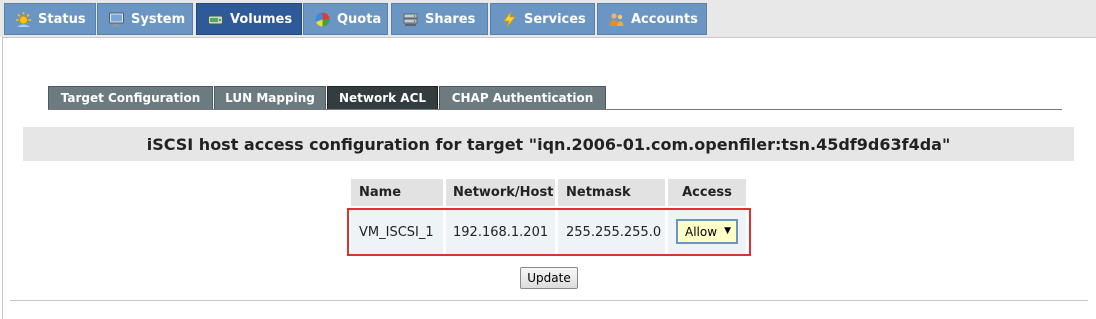  What do you see at coordinates (611, 192) in the screenshot?
I see `column-header-netmask: Netmask` at bounding box center [611, 192].